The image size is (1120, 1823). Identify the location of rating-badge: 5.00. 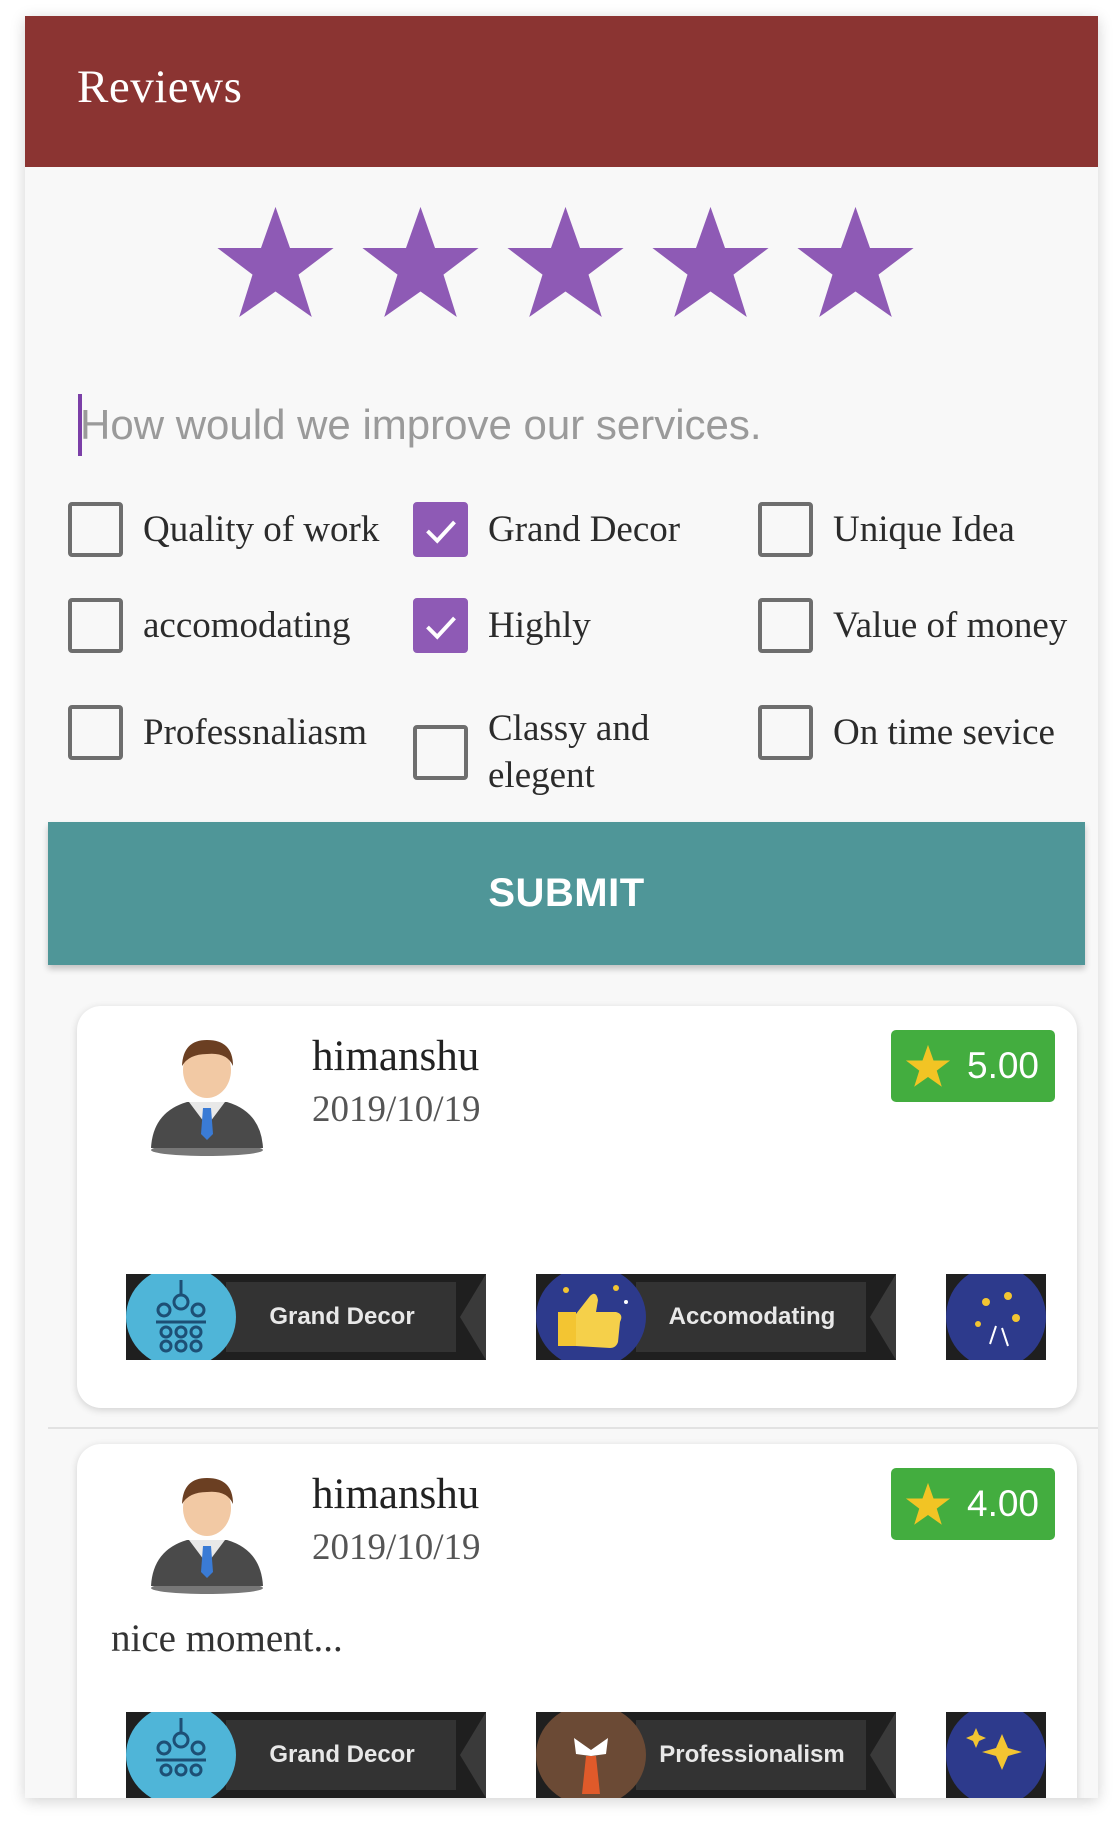
(973, 1066).